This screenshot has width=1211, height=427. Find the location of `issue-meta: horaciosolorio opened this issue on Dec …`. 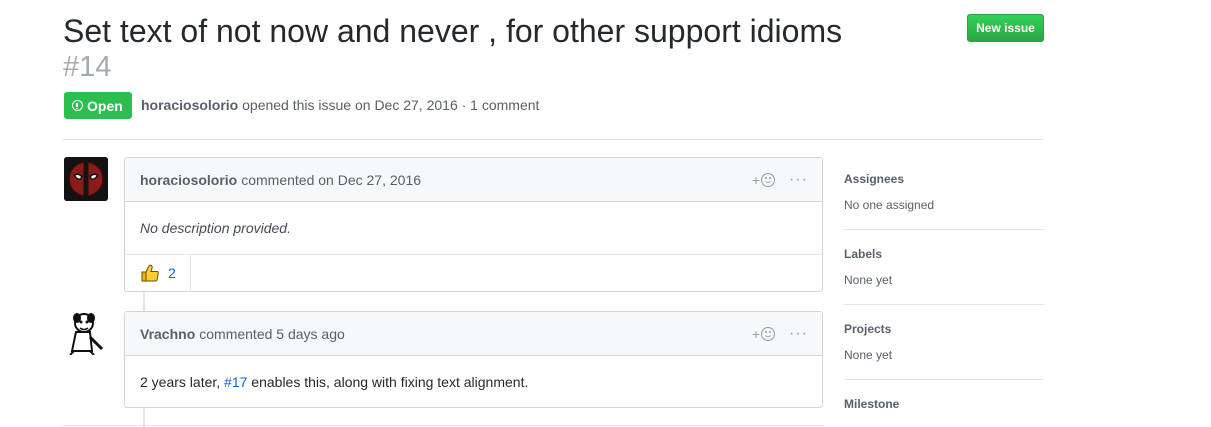

issue-meta: horaciosolorio opened this issue on Dec … is located at coordinates (340, 105).